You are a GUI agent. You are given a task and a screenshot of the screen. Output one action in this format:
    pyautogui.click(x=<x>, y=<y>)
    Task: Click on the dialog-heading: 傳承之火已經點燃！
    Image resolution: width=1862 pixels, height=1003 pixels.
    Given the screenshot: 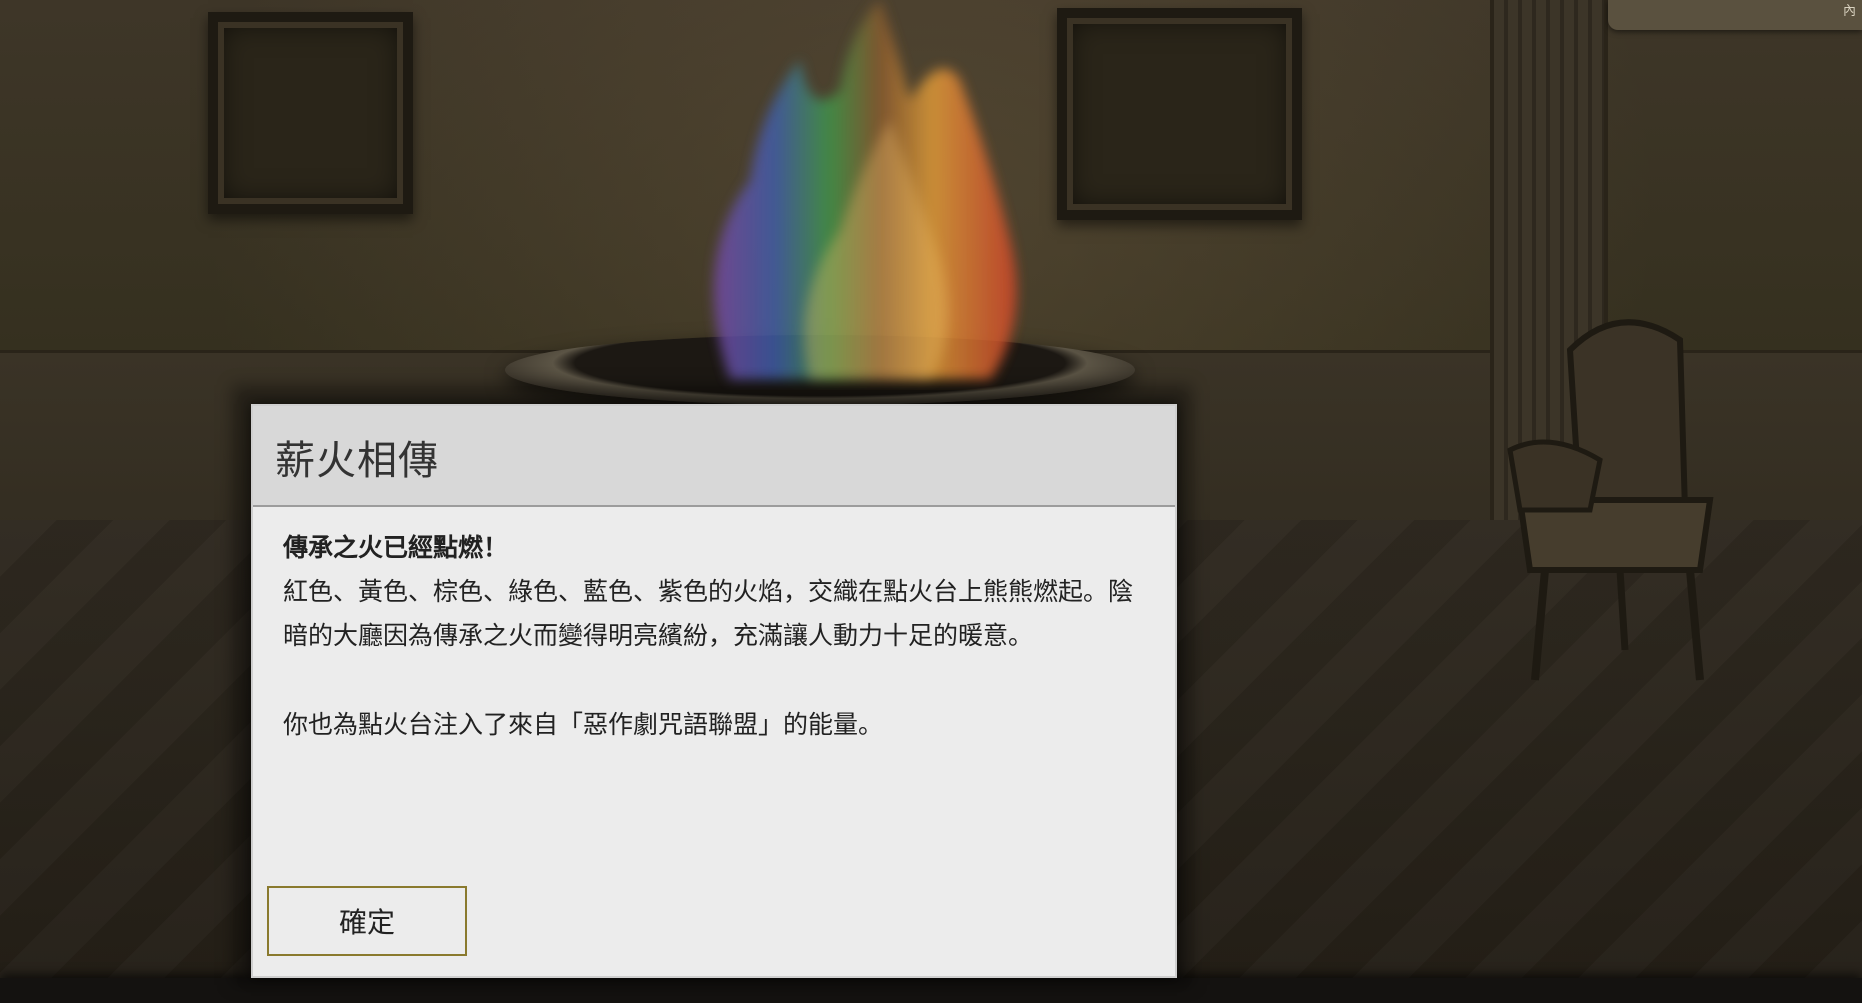 What is the action you would take?
    pyautogui.click(x=396, y=547)
    